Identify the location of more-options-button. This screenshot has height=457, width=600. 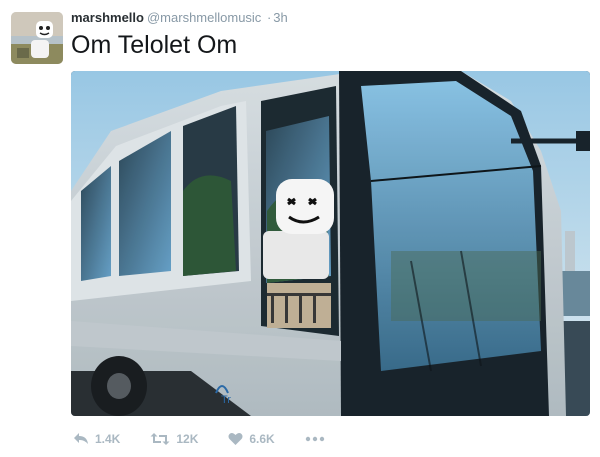
(315, 439).